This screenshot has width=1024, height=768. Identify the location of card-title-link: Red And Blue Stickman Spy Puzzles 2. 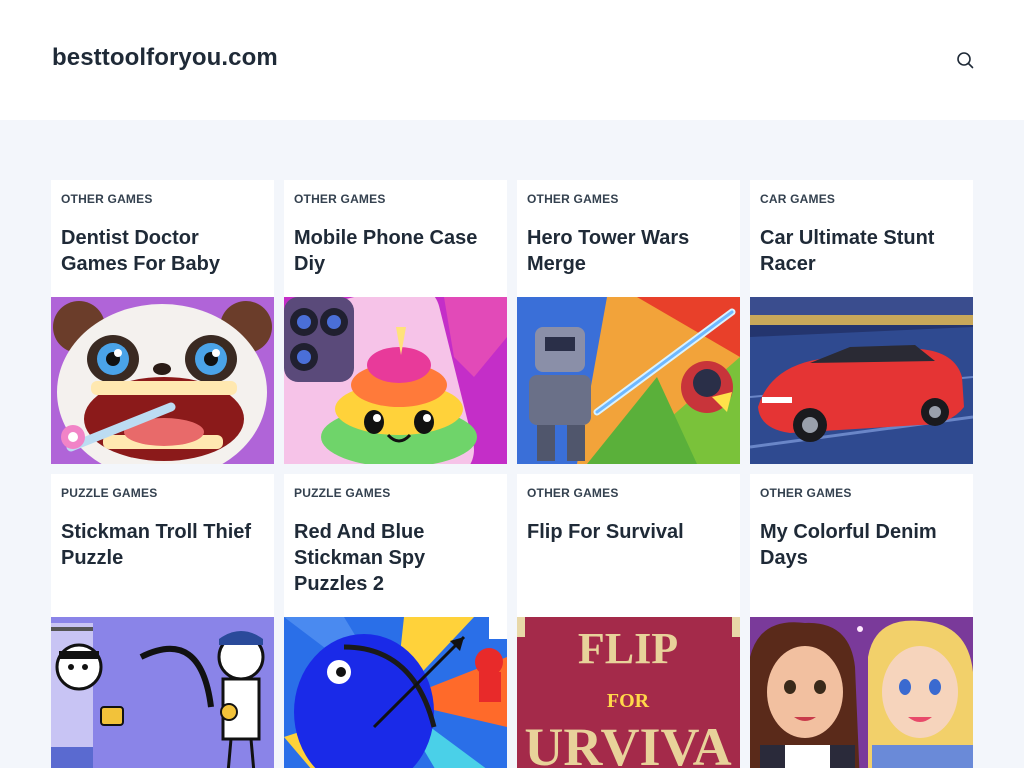
(396, 558).